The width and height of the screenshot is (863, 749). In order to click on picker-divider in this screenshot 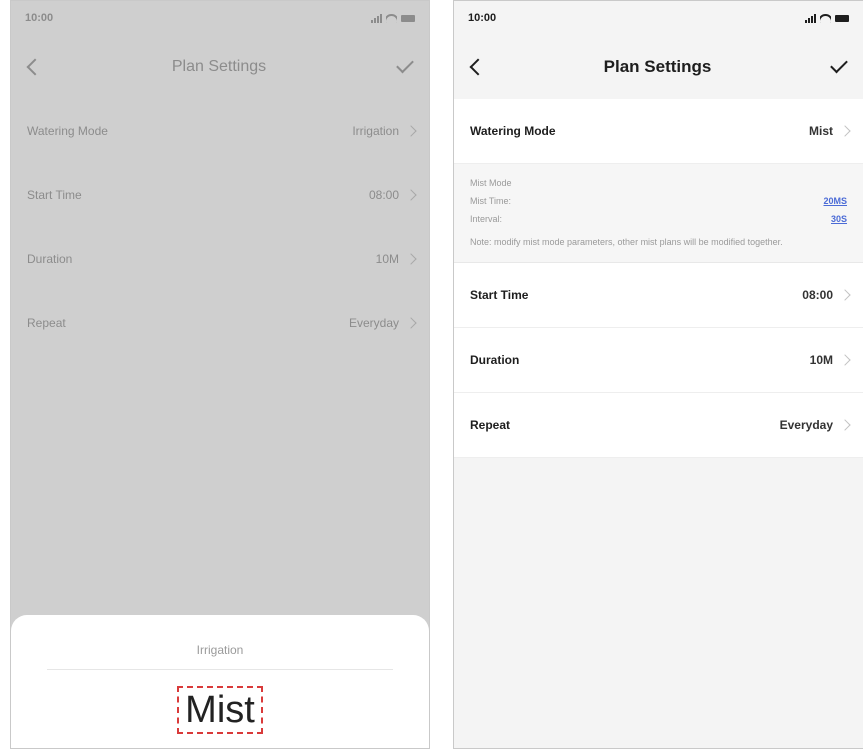, I will do `click(220, 669)`.